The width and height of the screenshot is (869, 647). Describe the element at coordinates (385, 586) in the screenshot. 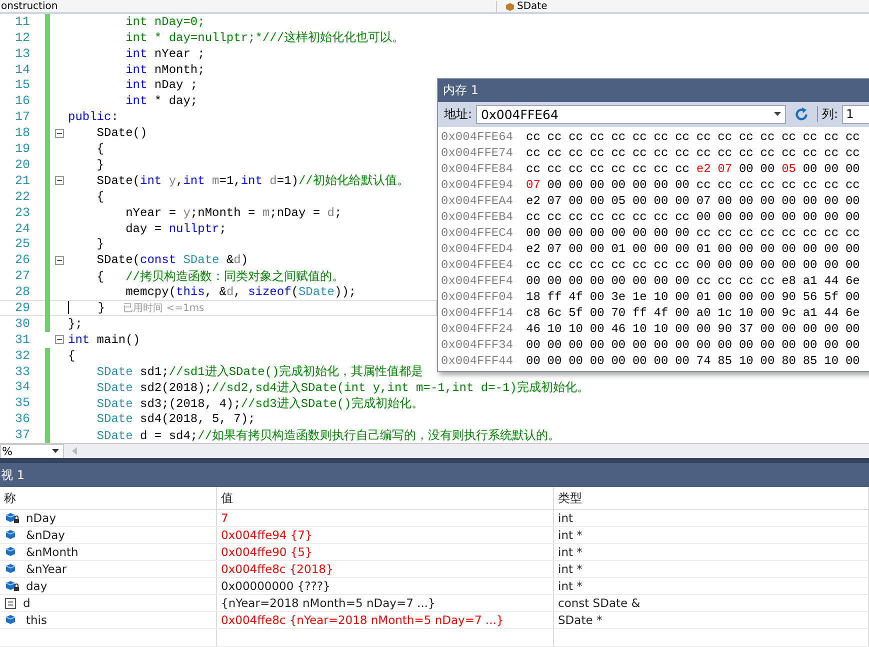

I see `watch-value: 0x00000000 {???}` at that location.